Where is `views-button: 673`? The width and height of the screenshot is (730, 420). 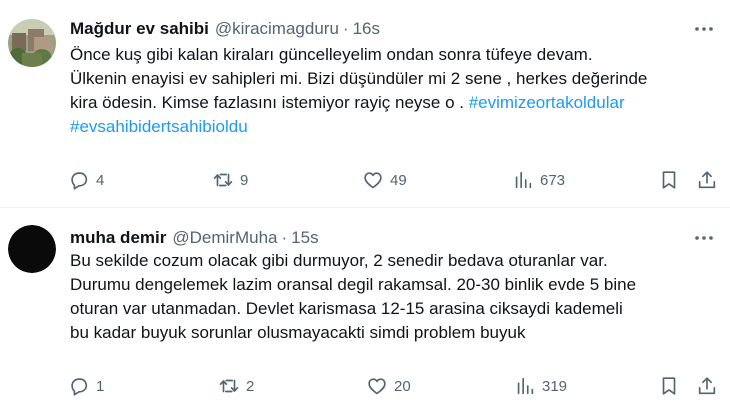
views-button: 673 is located at coordinates (538, 180).